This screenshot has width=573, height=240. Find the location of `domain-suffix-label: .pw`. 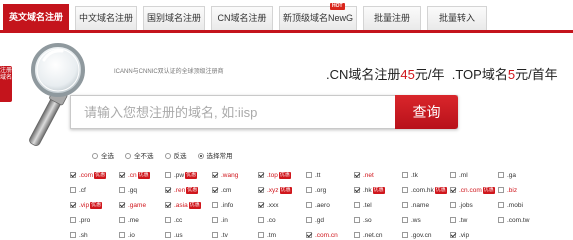

domain-suffix-label: .pw is located at coordinates (179, 175).